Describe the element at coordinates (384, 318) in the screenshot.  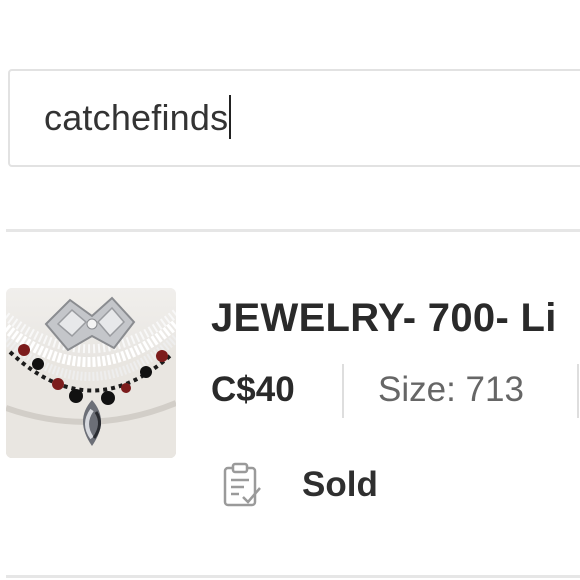
I see `listing-title: JEWELRY- 700- Li` at that location.